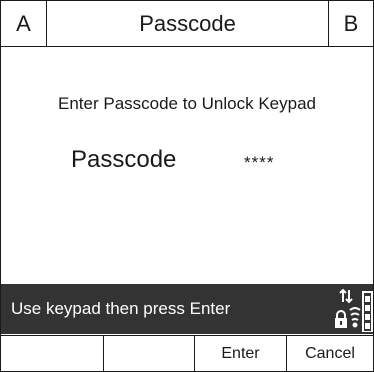 The height and width of the screenshot is (372, 374). Describe the element at coordinates (241, 354) in the screenshot. I see `enter-button: Enter` at that location.